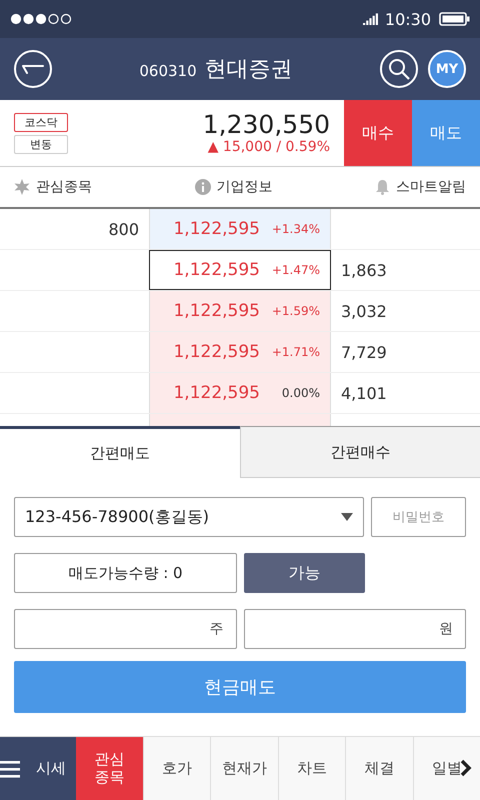  Describe the element at coordinates (364, 393) in the screenshot. I see `volume-cell-text: 4,101` at that location.